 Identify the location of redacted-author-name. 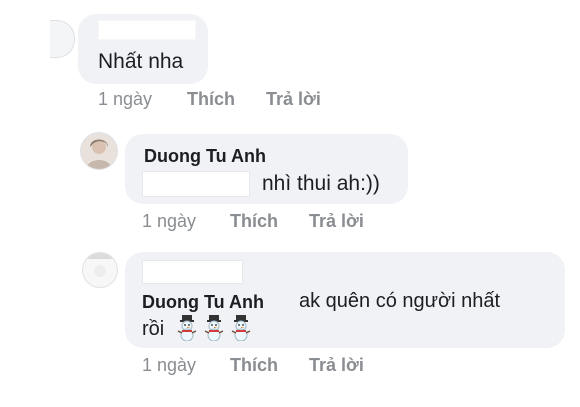
(147, 30).